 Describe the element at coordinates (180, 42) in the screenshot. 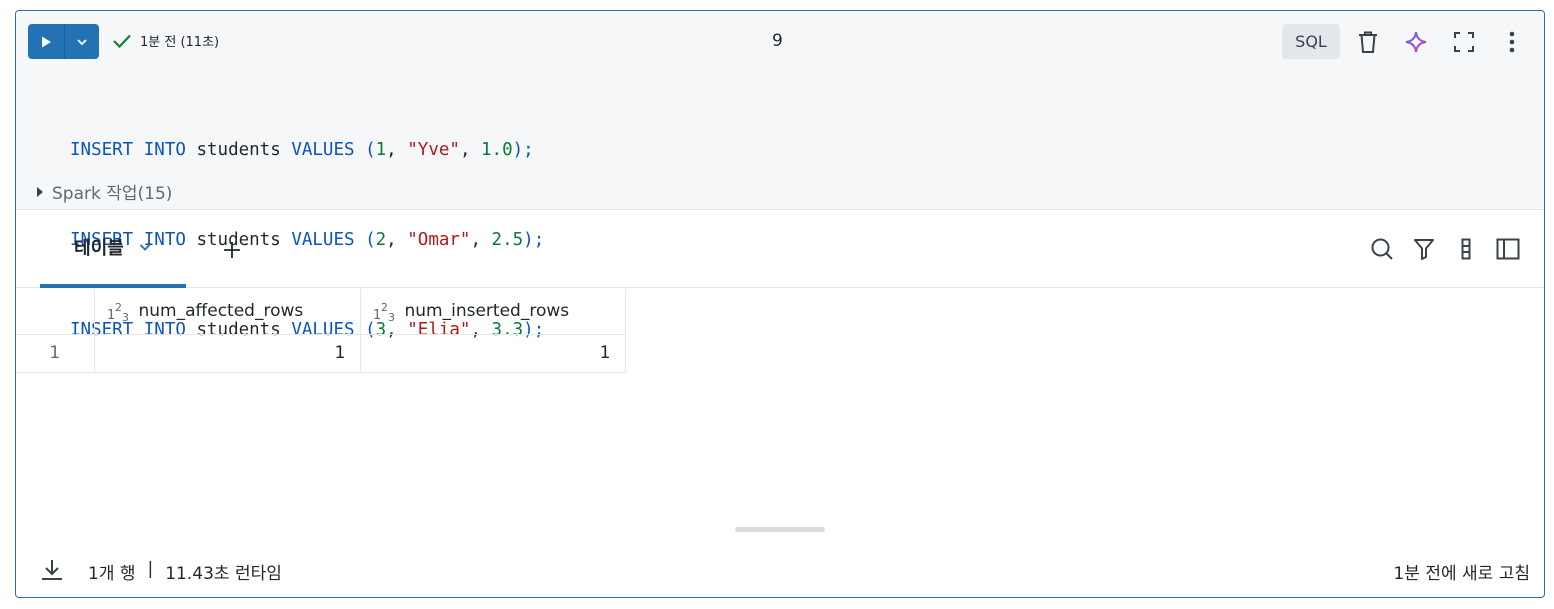

I see `status-text: 1분 전 (11초)` at that location.